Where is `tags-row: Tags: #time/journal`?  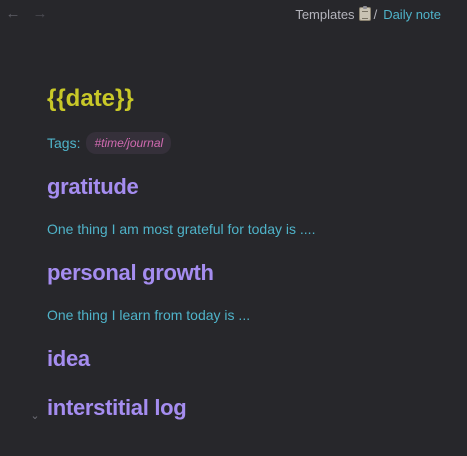 tags-row: Tags: #time/journal is located at coordinates (109, 143).